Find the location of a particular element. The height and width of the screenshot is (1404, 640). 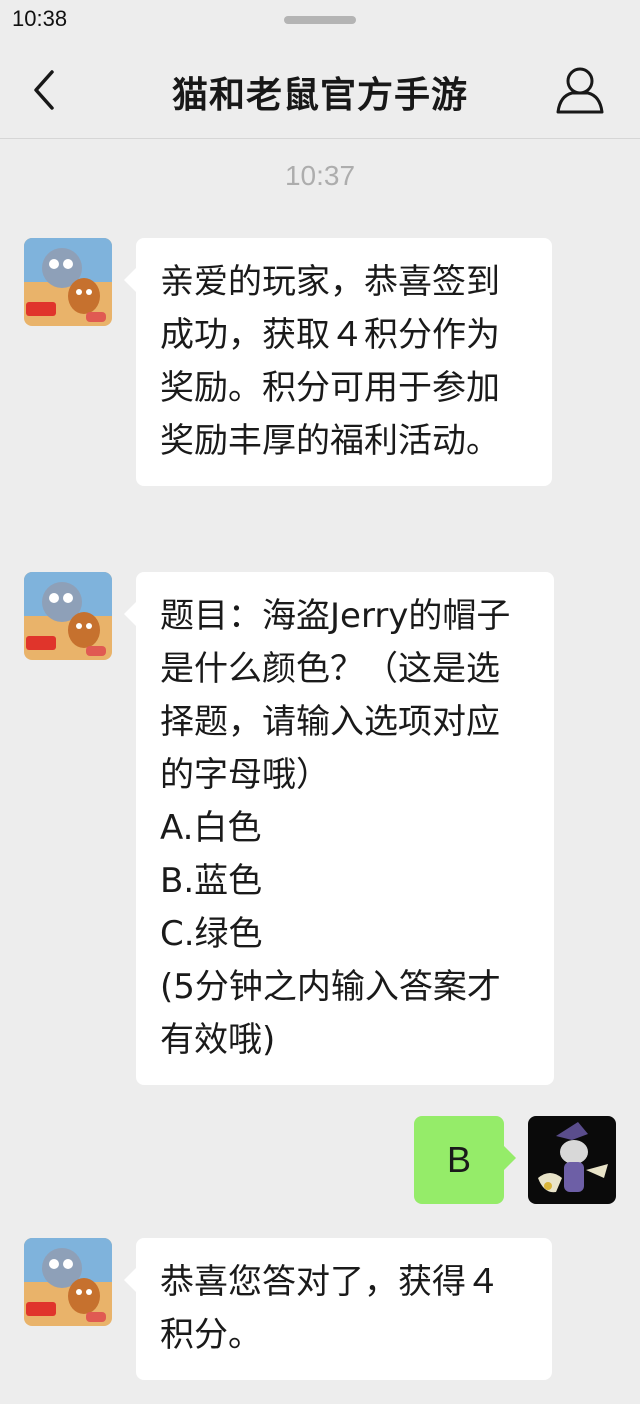

chevron-left-icon is located at coordinates (44, 90).